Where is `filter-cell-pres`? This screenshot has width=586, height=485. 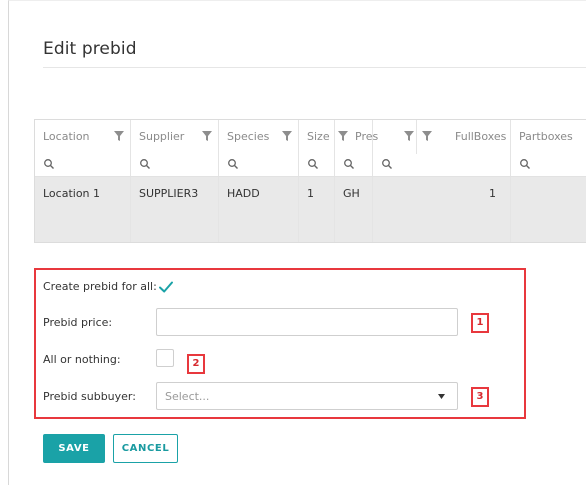 filter-cell-pres is located at coordinates (354, 165).